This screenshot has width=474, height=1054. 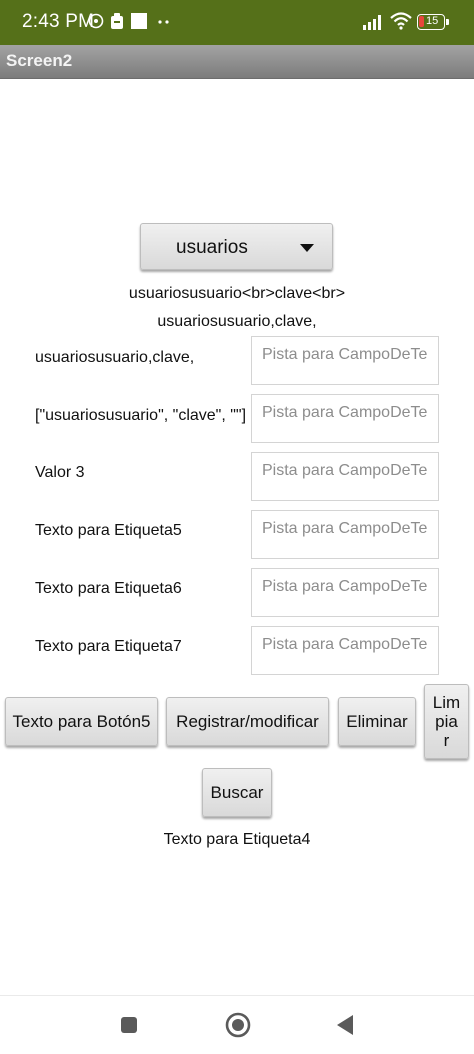 What do you see at coordinates (345, 1025) in the screenshot?
I see `back-icon` at bounding box center [345, 1025].